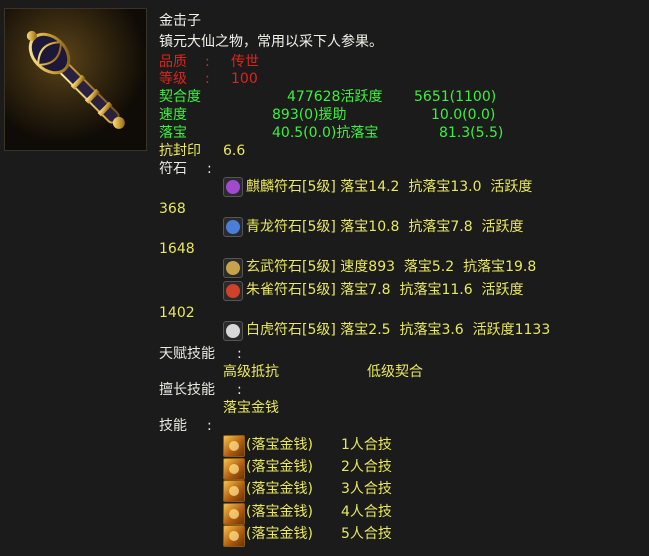 The image size is (649, 556). Describe the element at coordinates (172, 209) in the screenshot. I see `rune-wrap: 368` at that location.